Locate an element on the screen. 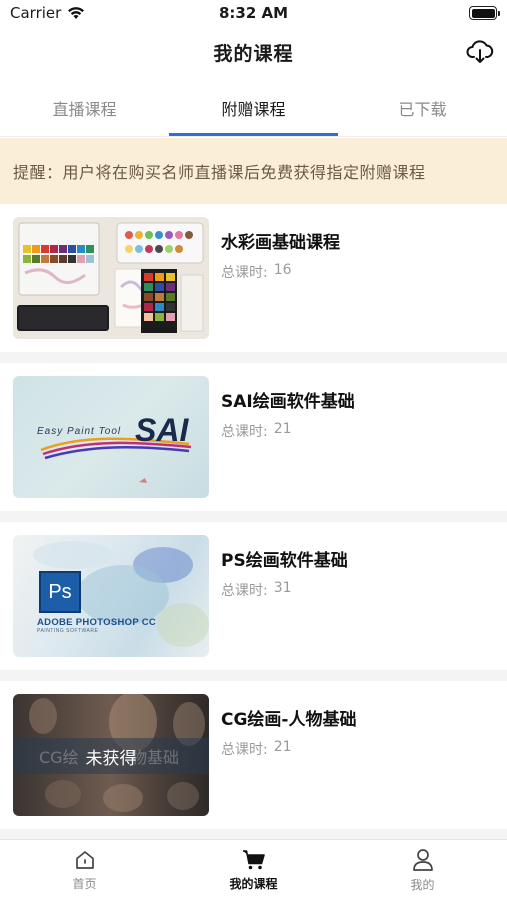 This screenshot has height=900, width=507. sai-subtitle-text: Easy Paint Tool is located at coordinates (79, 431).